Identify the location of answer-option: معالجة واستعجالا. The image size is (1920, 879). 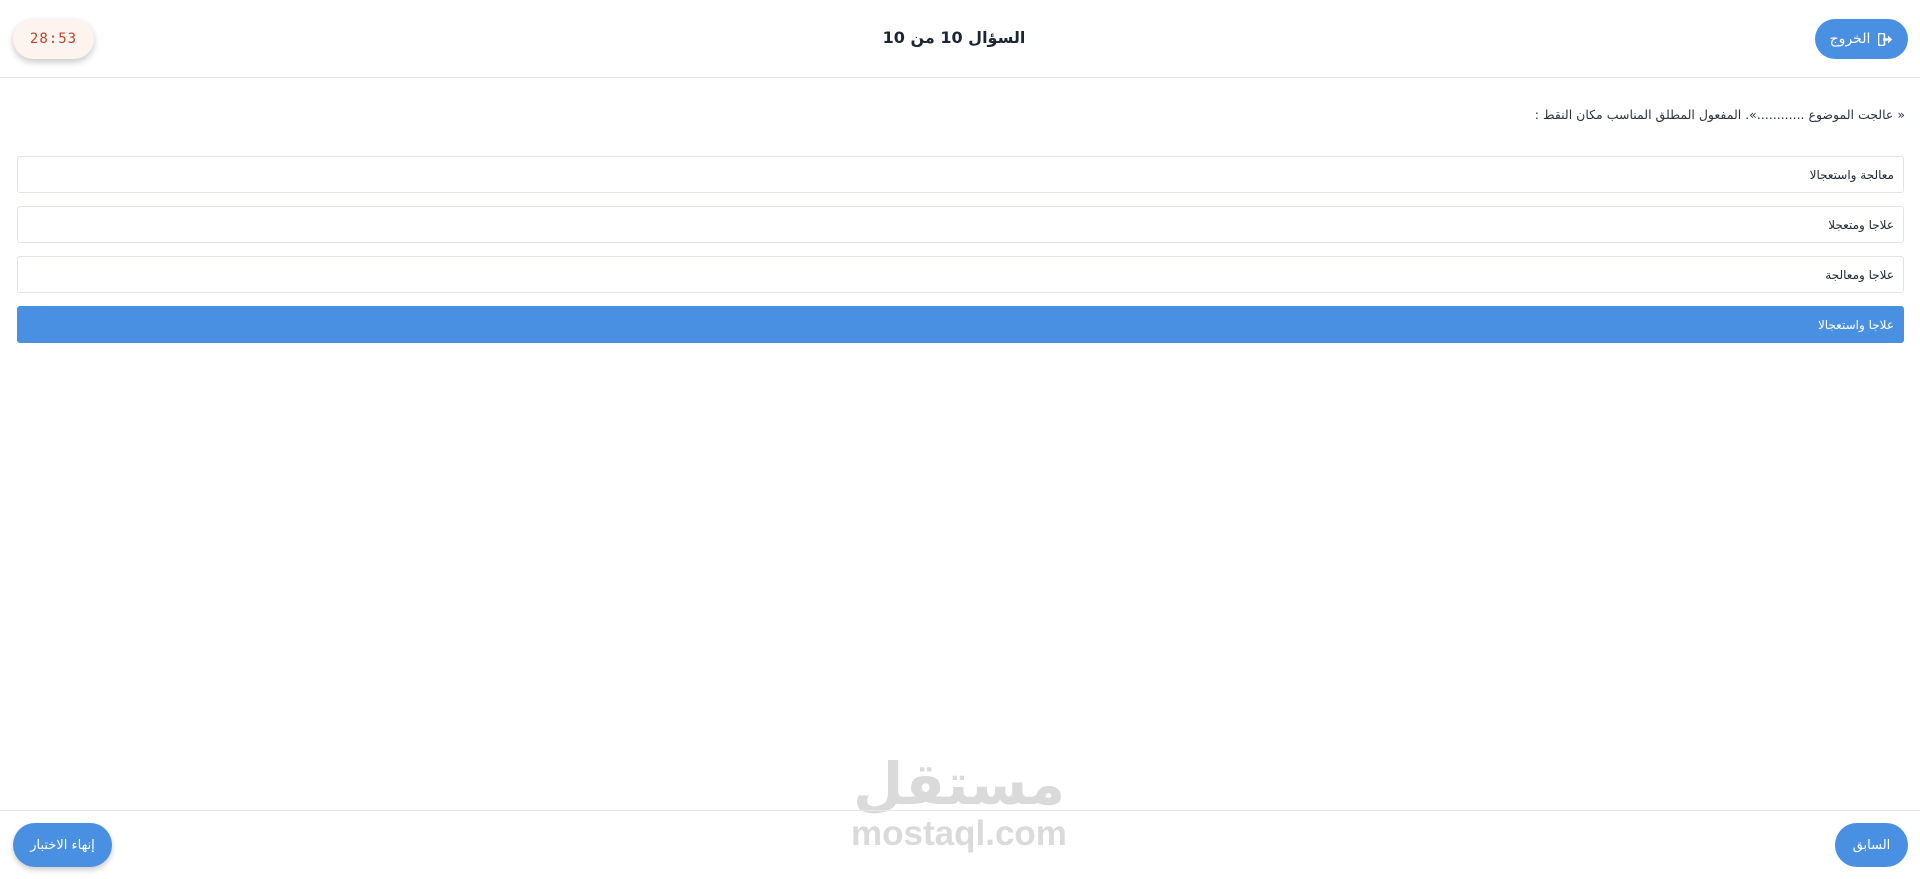
(960, 174).